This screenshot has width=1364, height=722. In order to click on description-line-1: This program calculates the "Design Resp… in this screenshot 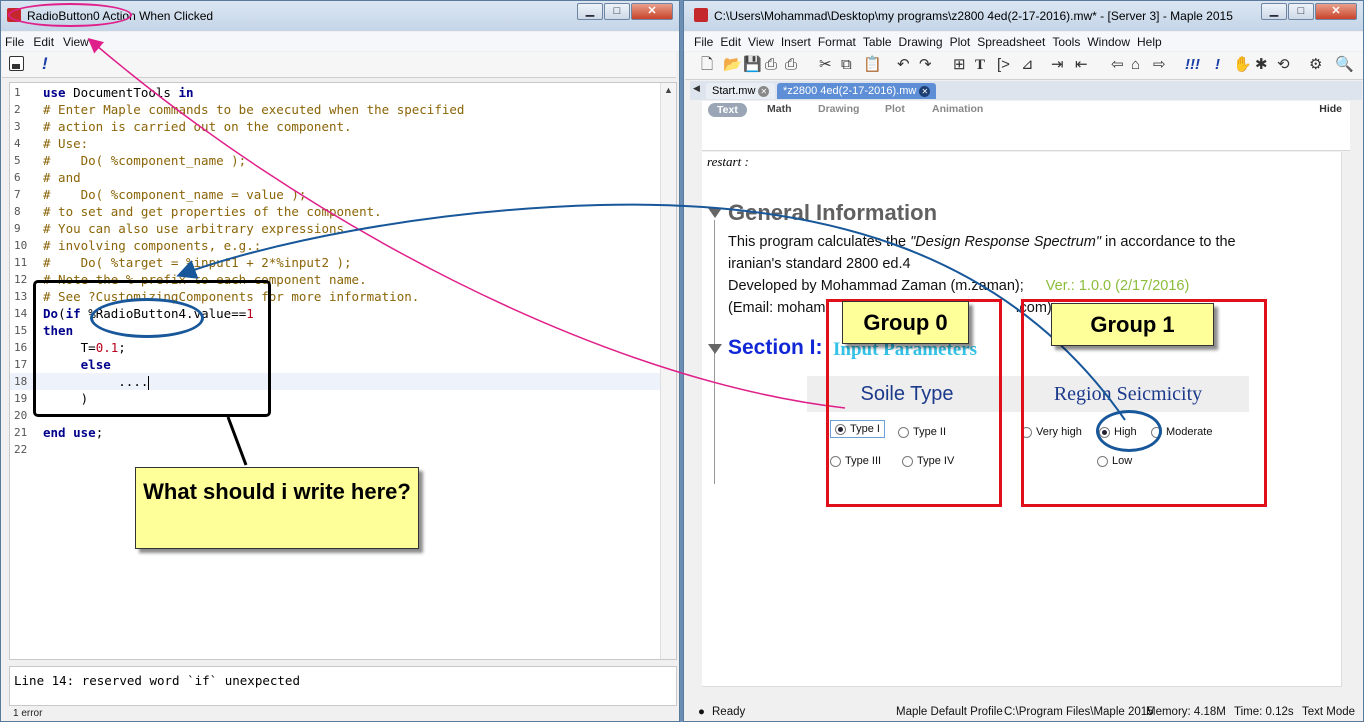, I will do `click(982, 242)`.